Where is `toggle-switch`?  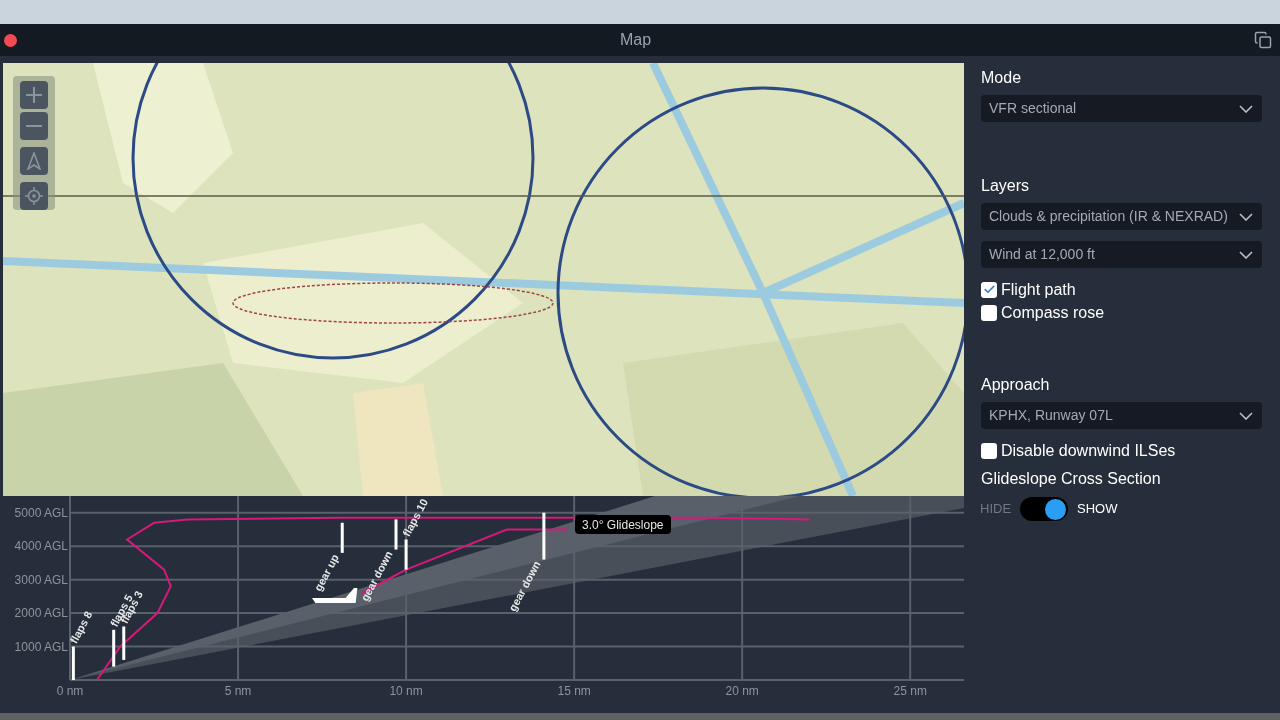 toggle-switch is located at coordinates (1044, 509).